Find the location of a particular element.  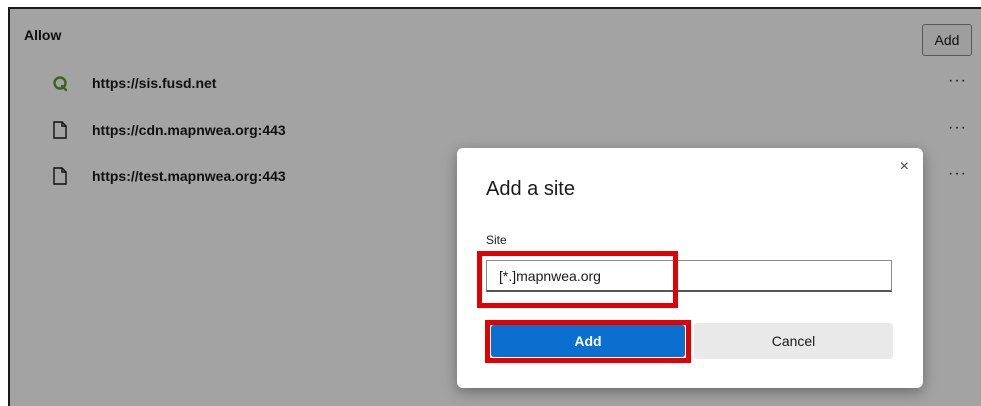

dialog-cancel-button: Cancel is located at coordinates (793, 341).